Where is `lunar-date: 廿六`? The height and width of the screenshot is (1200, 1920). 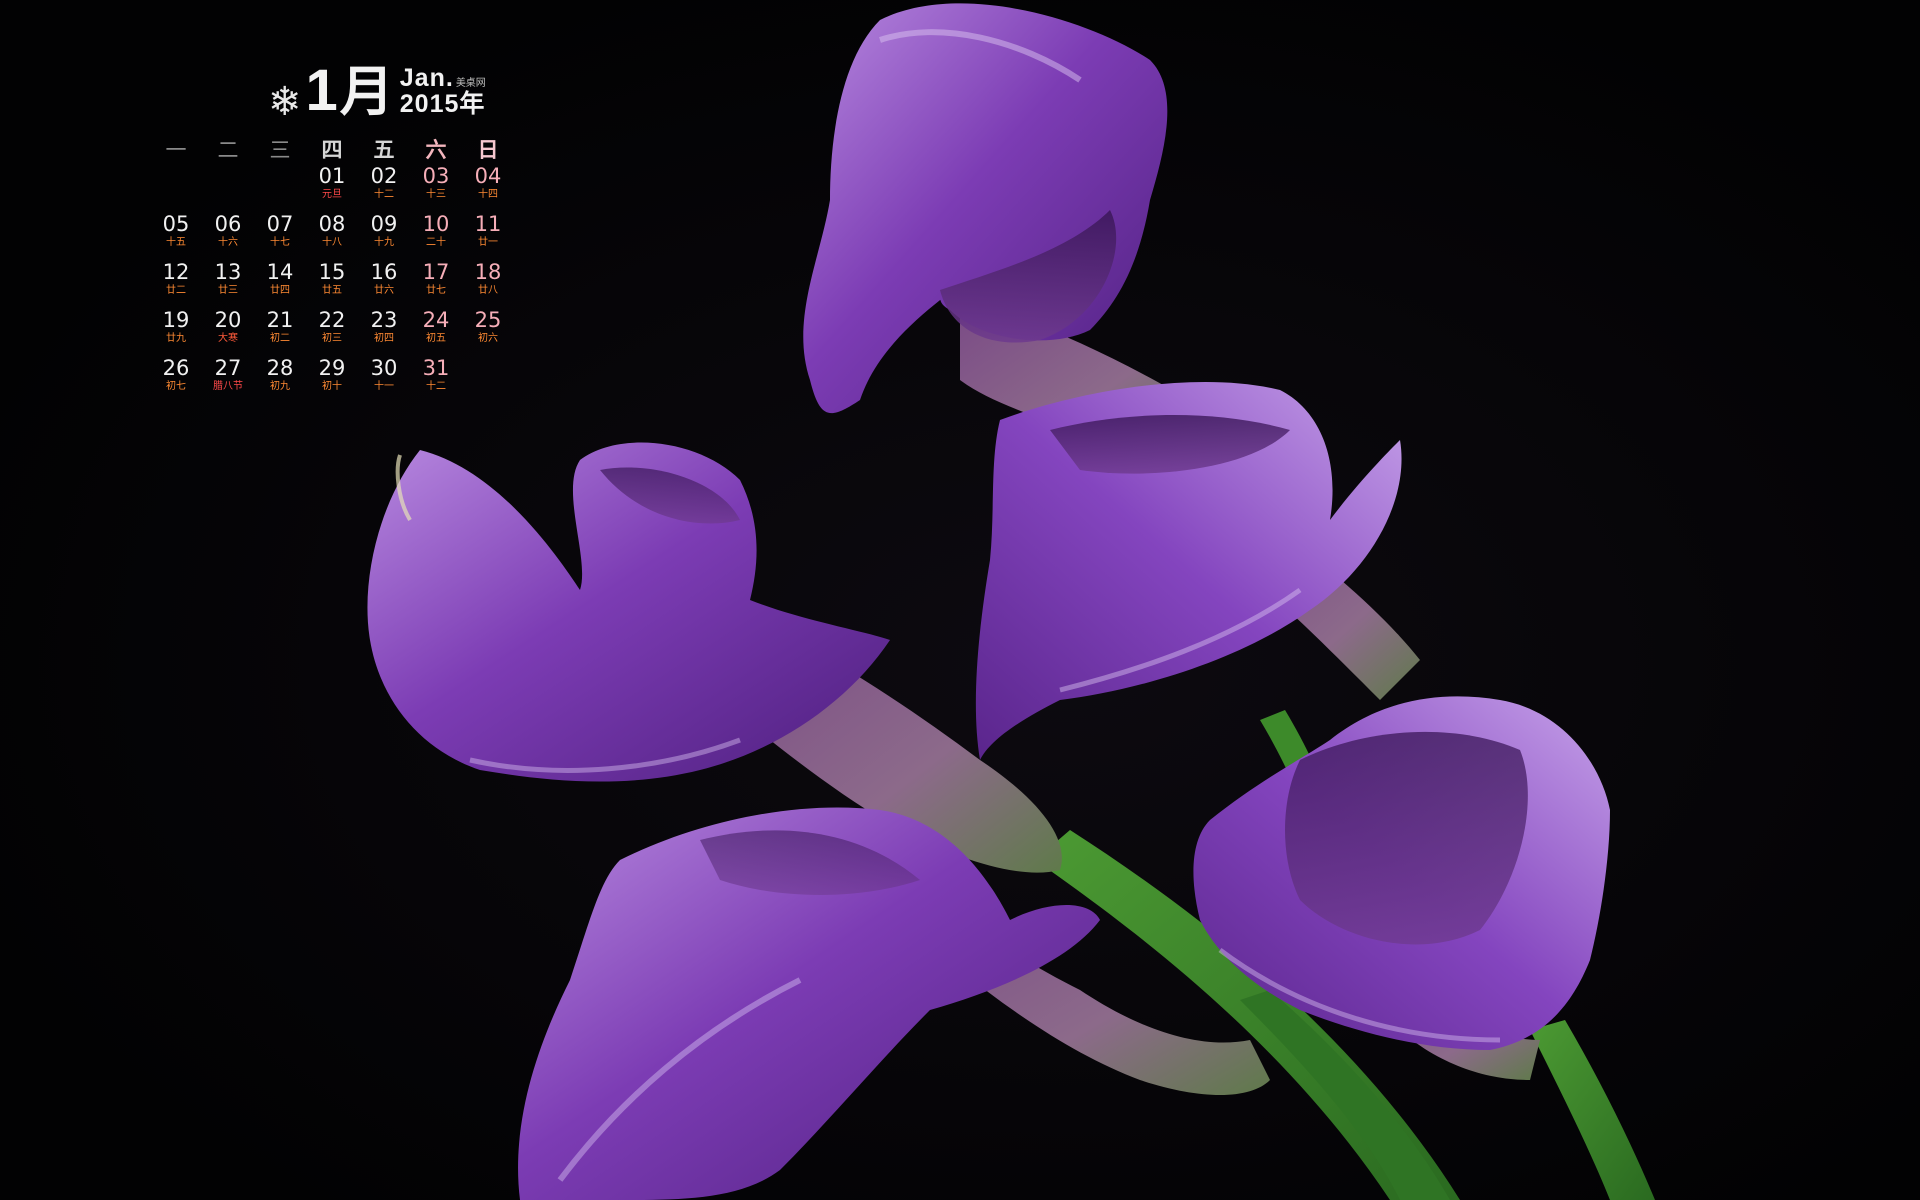
lunar-date: 廿六 is located at coordinates (384, 290).